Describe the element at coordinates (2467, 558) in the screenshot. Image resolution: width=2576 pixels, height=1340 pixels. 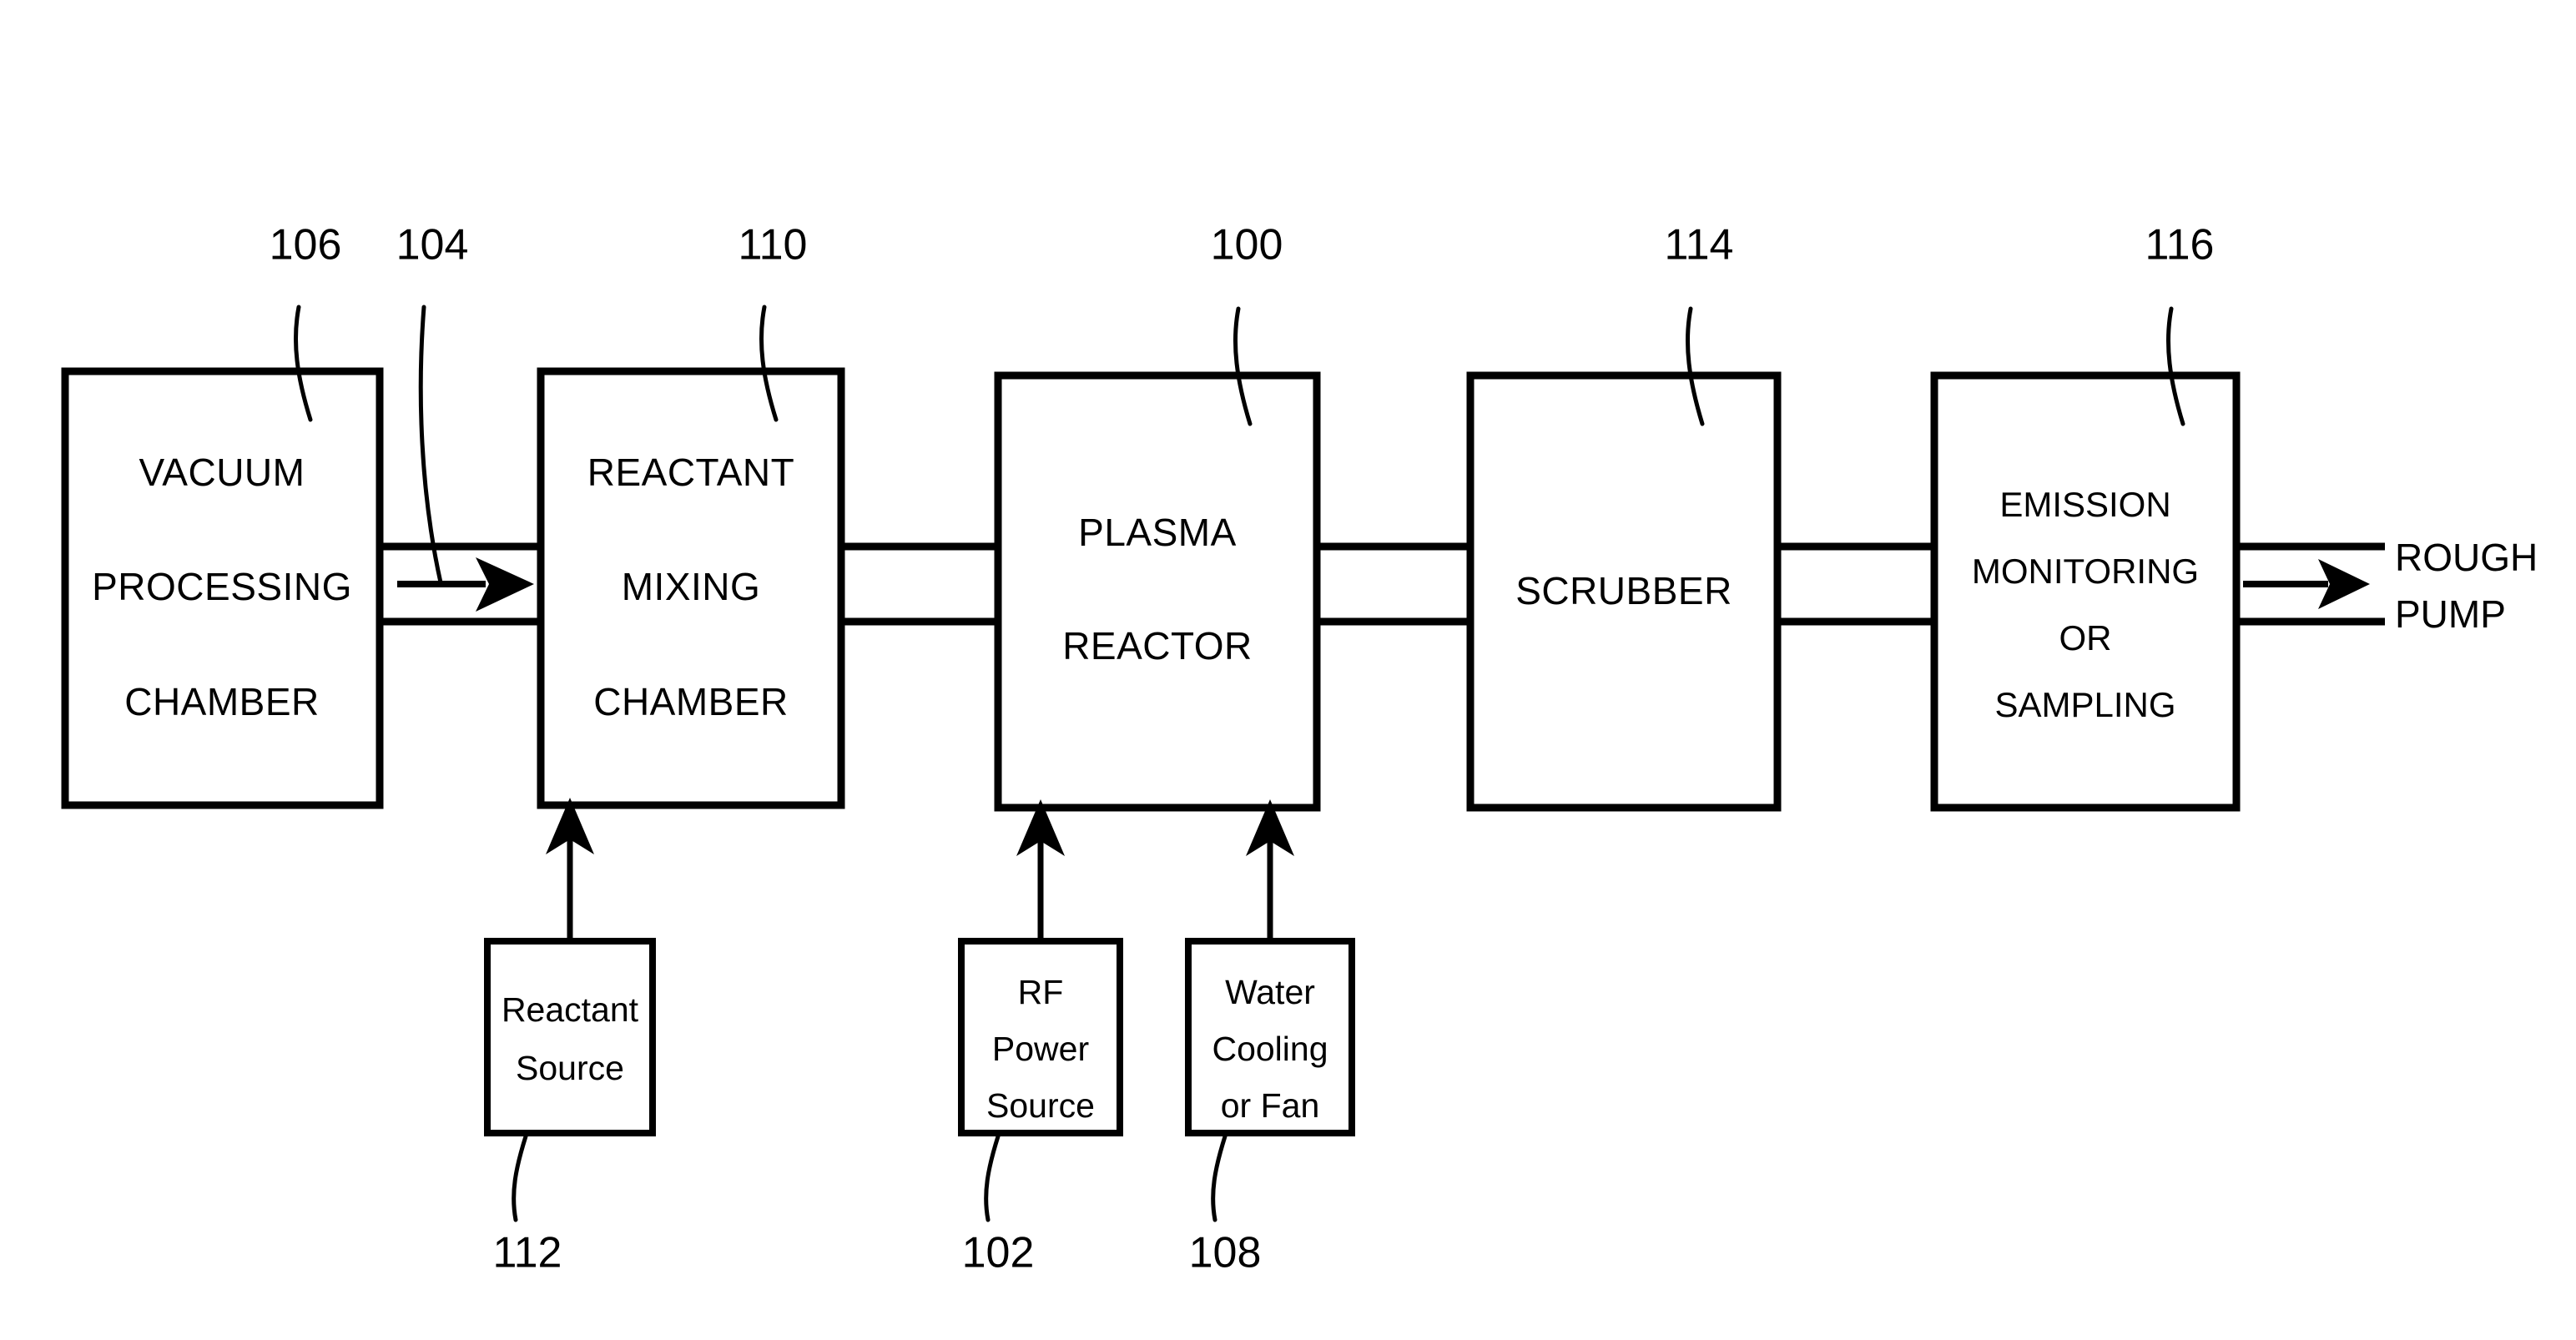
I see `rough-pump-line-1: ROUGH` at that location.